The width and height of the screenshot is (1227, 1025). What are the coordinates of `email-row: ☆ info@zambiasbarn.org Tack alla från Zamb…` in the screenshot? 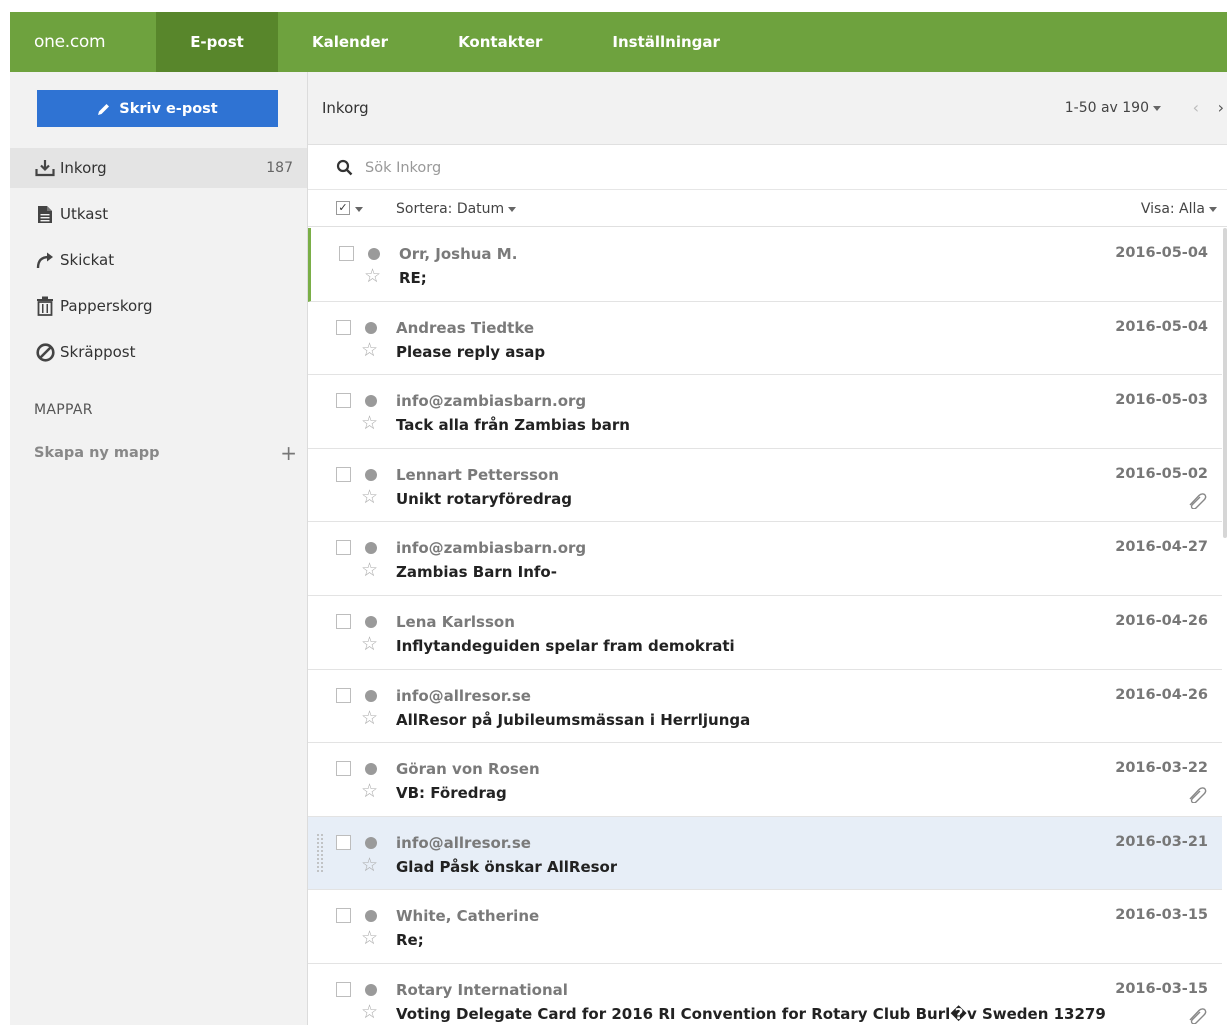 It's located at (765, 412).